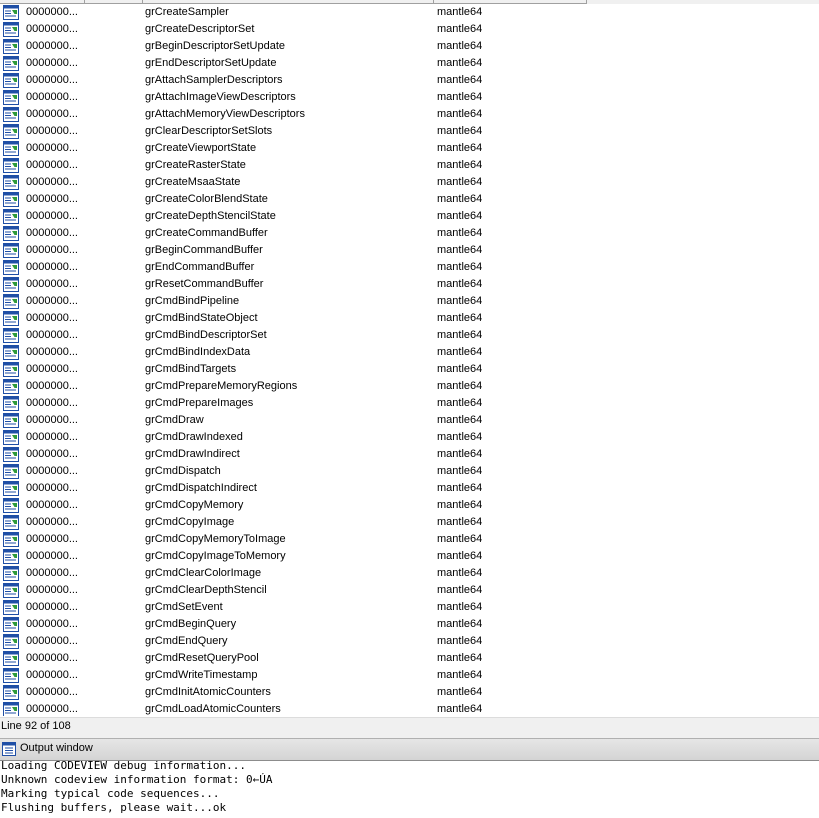  Describe the element at coordinates (409, 471) in the screenshot. I see `table-row: 0000000... grCmdDispatch mantle64` at that location.